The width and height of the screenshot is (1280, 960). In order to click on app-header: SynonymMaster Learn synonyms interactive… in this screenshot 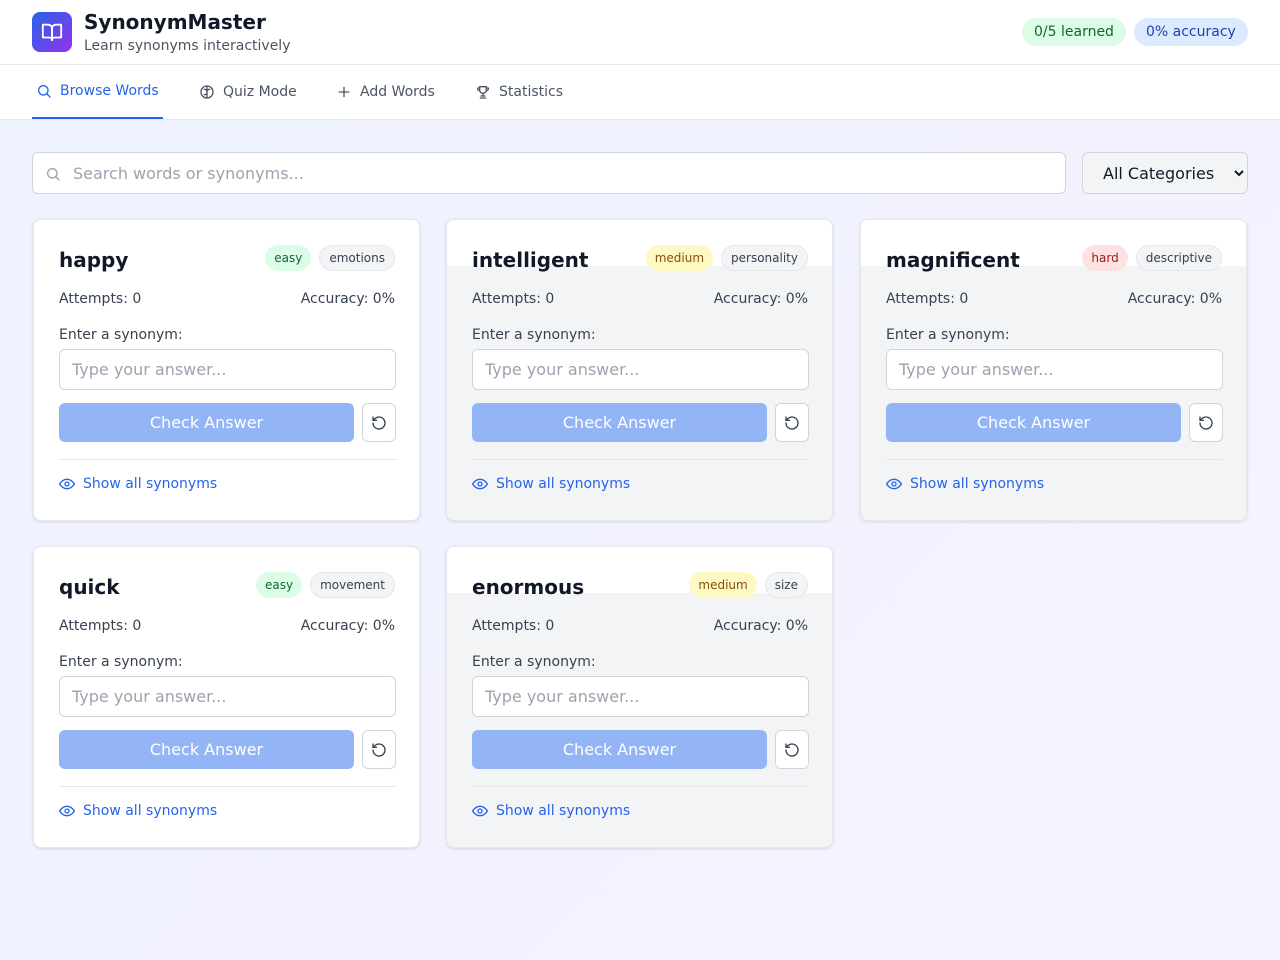, I will do `click(640, 32)`.